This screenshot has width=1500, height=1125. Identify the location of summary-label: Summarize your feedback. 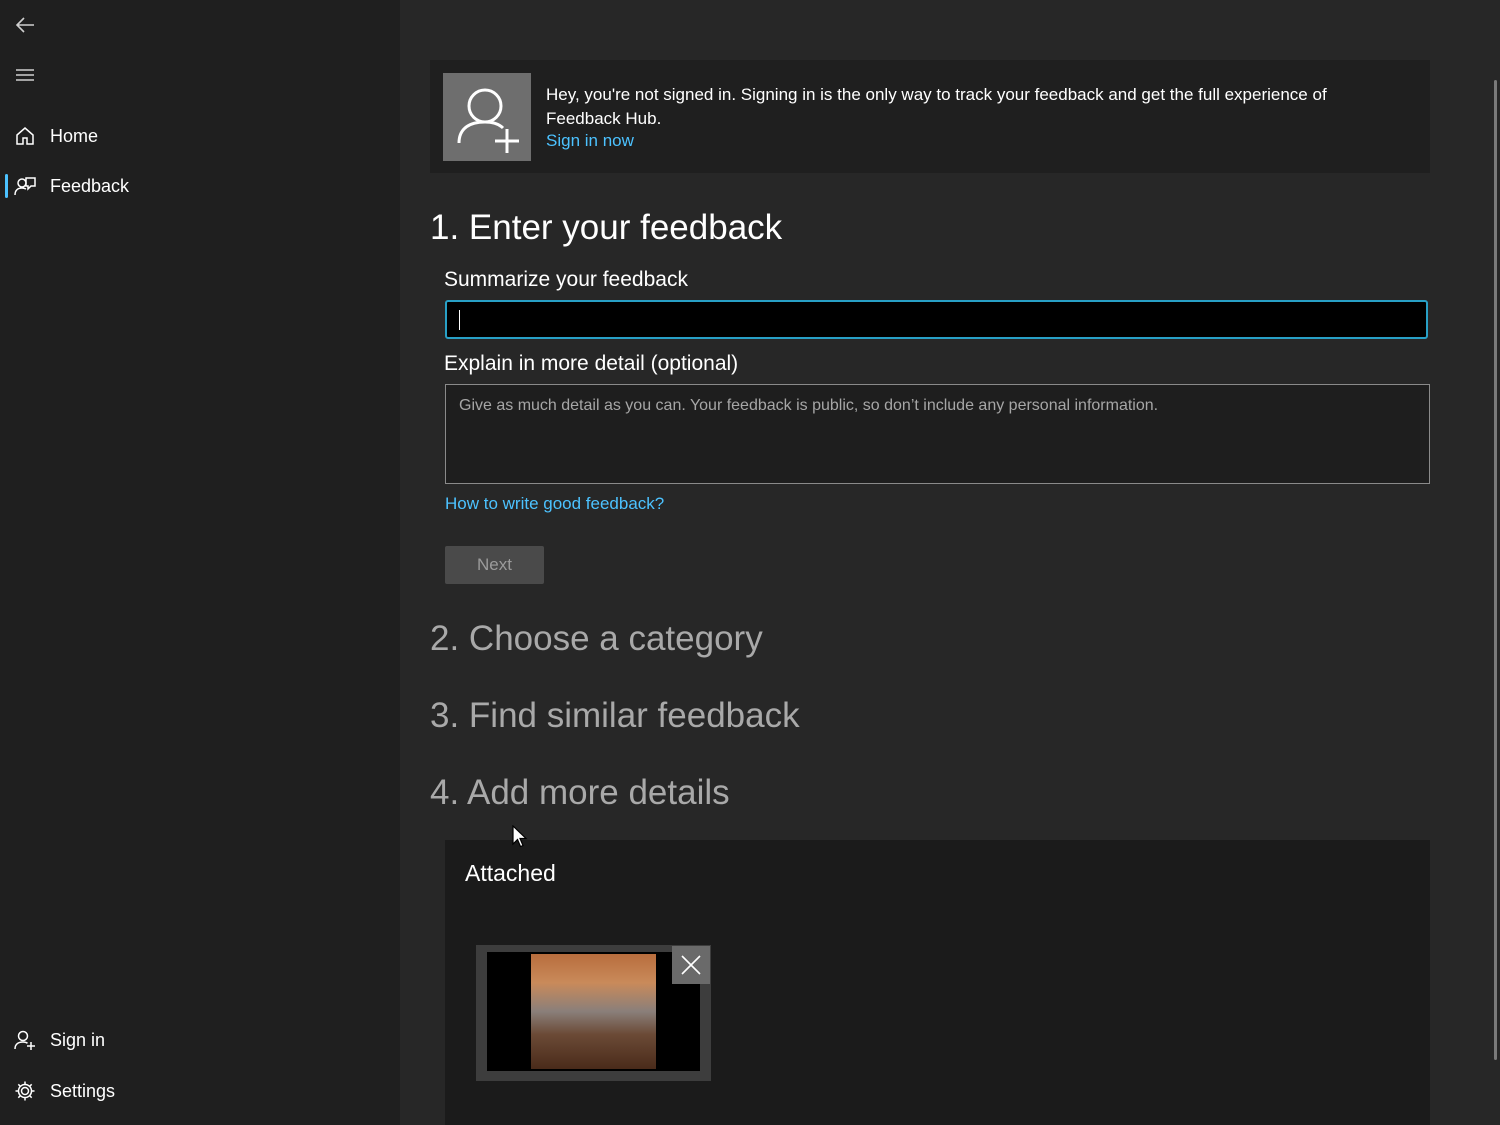
(566, 279).